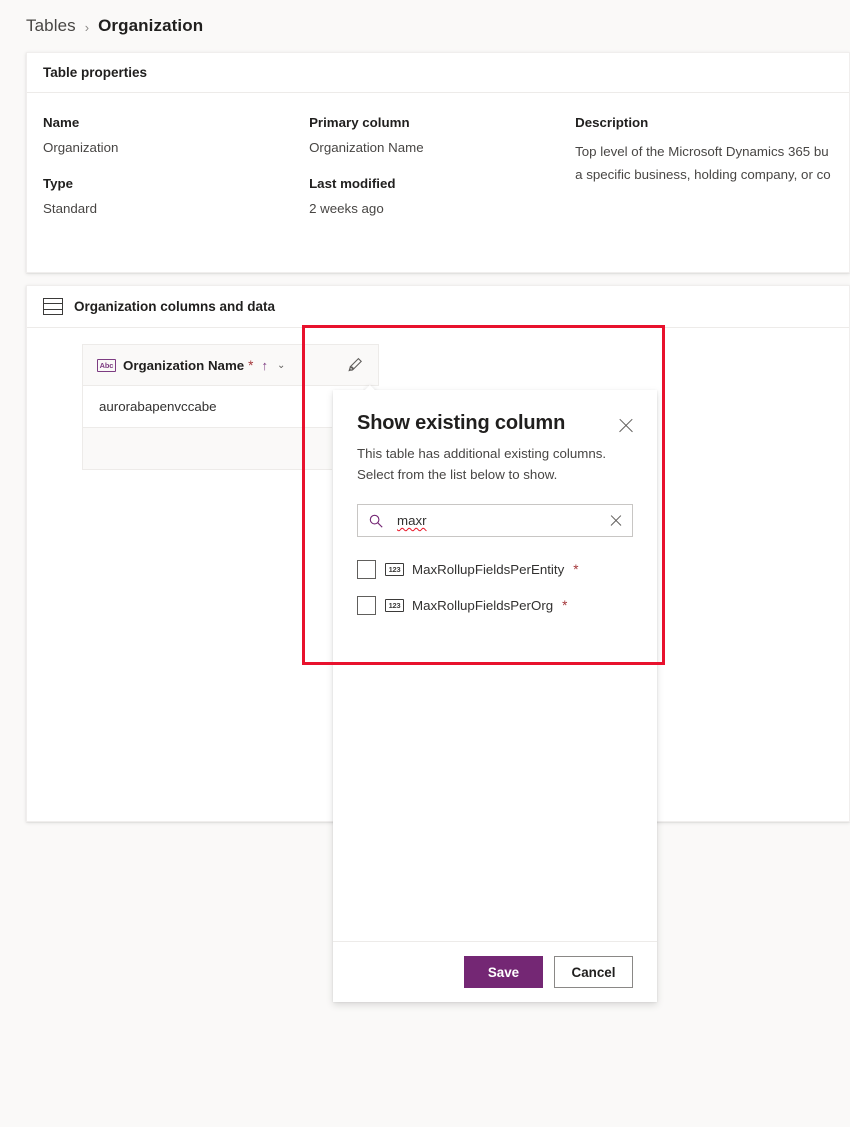  Describe the element at coordinates (593, 972) in the screenshot. I see `cancel-button: Cancel` at that location.